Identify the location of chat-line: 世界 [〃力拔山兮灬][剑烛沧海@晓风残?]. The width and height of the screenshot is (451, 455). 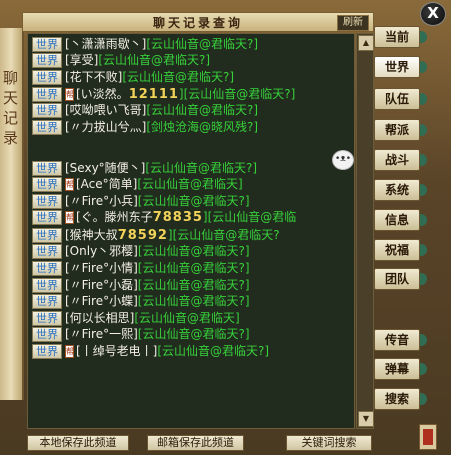
(145, 127).